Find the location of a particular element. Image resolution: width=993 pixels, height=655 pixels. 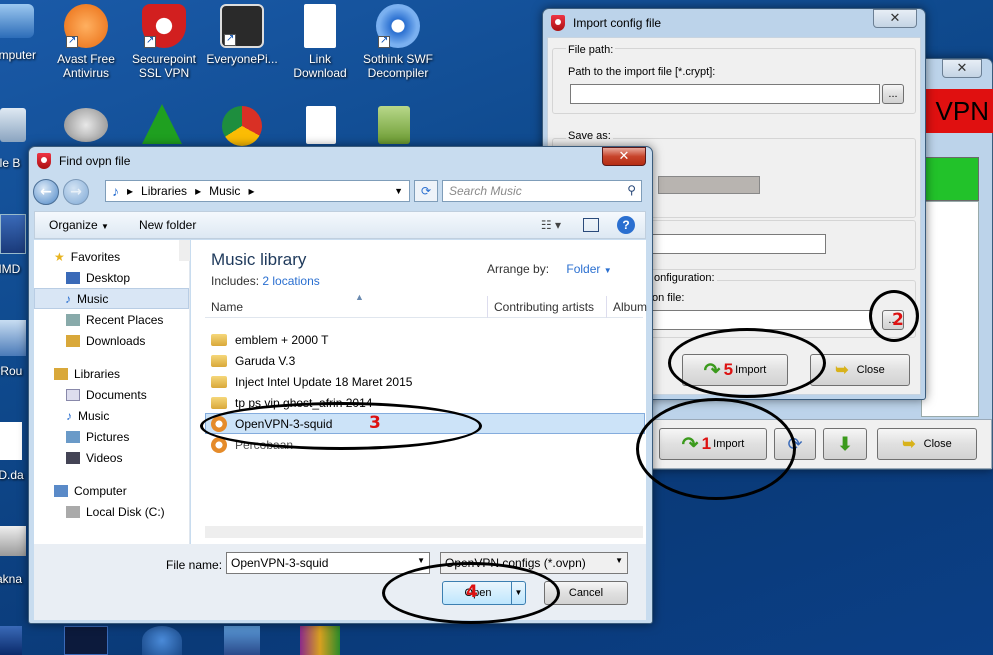

breadcrumb-music: Music is located at coordinates (224, 191).